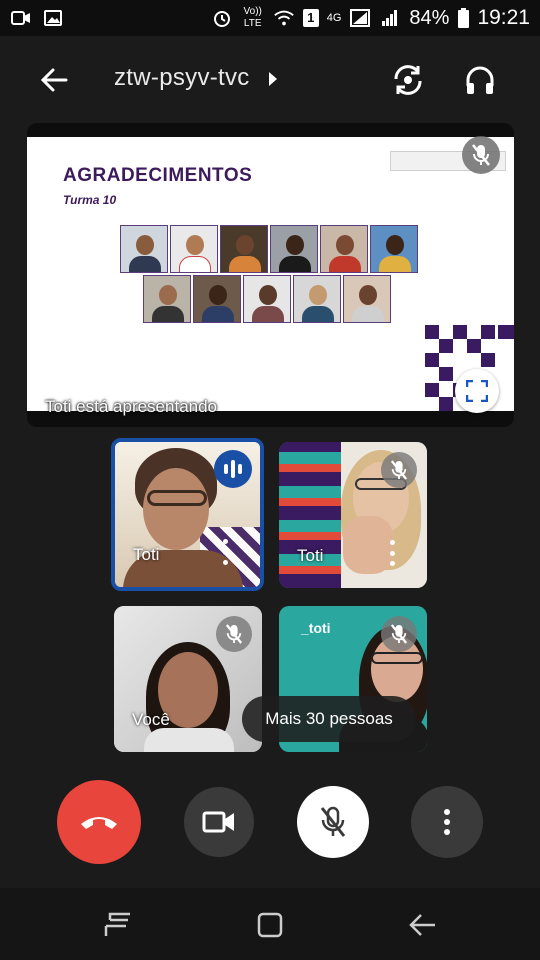  What do you see at coordinates (481, 155) in the screenshot?
I see `presenter-mic-off-icon` at bounding box center [481, 155].